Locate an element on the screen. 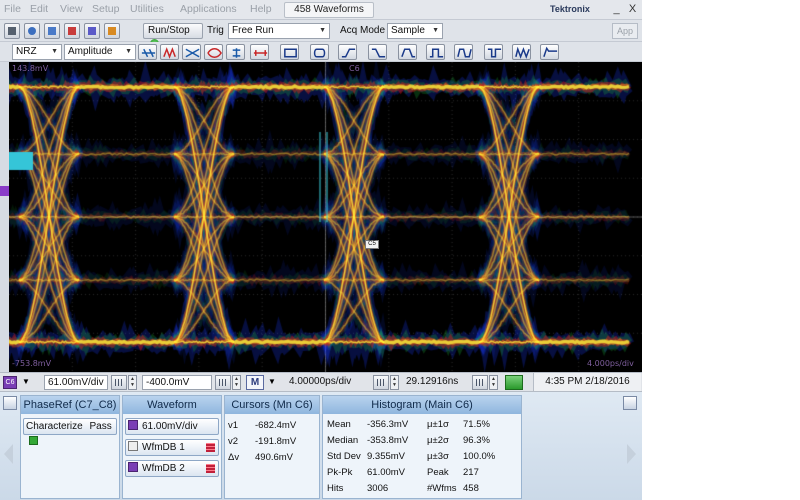 This screenshot has width=800, height=500. eye-setup-icon is located at coordinates (147, 52).